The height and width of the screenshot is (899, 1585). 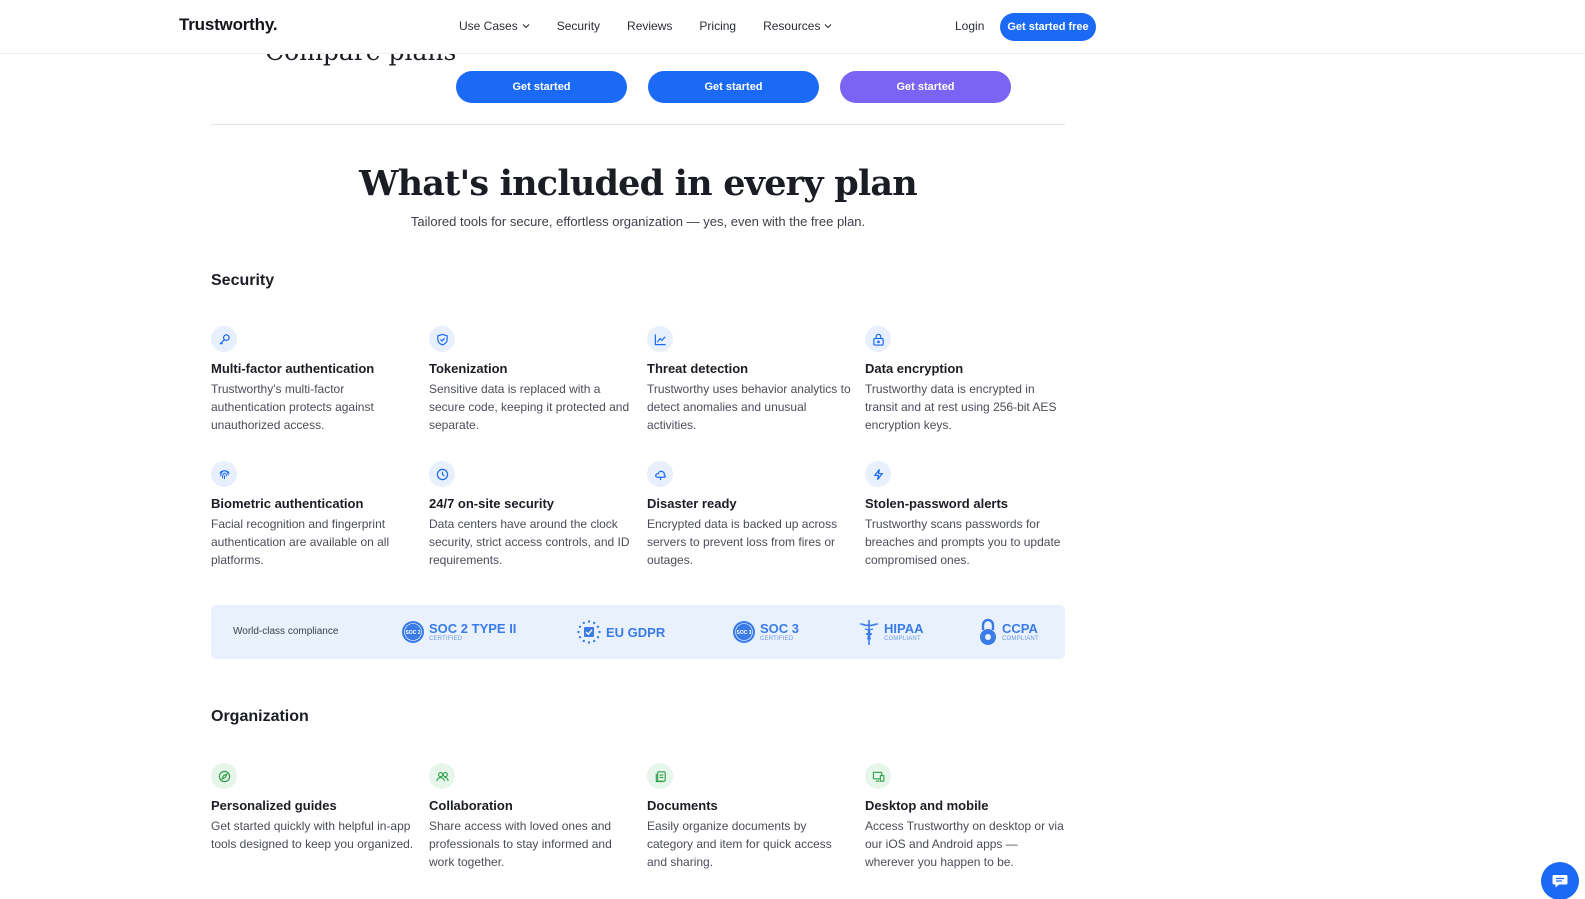 I want to click on chat-icon, so click(x=1560, y=881).